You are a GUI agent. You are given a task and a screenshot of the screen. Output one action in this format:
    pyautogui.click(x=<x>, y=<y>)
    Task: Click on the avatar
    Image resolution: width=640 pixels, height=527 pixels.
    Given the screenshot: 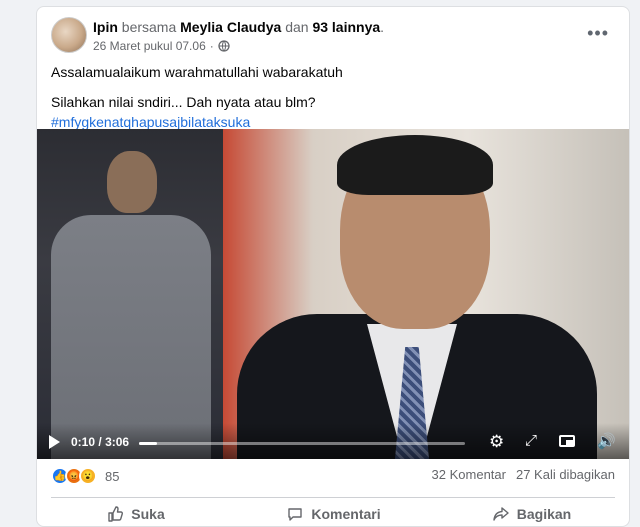 What is the action you would take?
    pyautogui.click(x=69, y=35)
    